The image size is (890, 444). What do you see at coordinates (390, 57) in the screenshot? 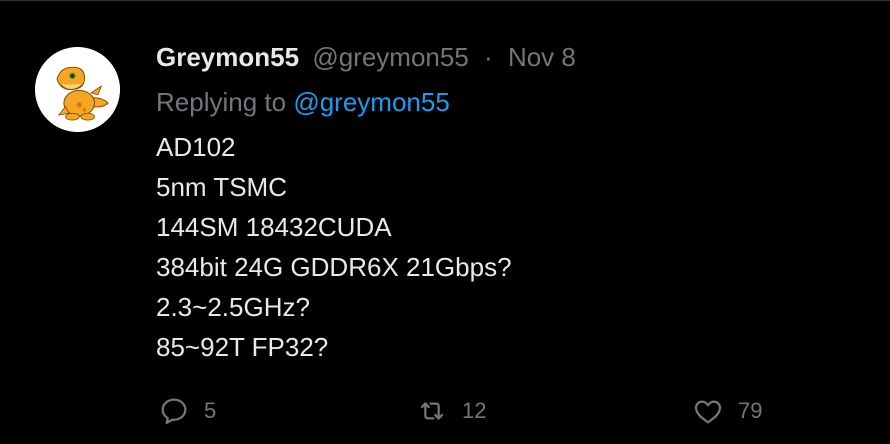
I see `author-handle: @greymon55` at bounding box center [390, 57].